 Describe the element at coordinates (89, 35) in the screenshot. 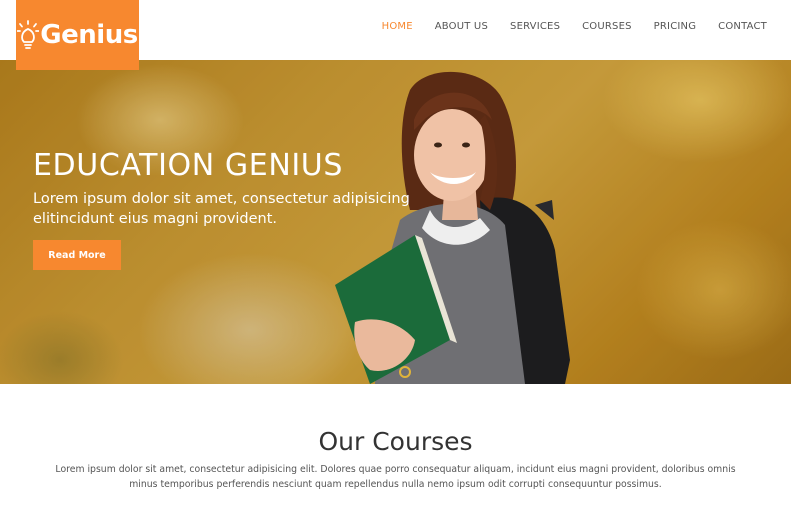

I see `logo-text: Genius` at that location.